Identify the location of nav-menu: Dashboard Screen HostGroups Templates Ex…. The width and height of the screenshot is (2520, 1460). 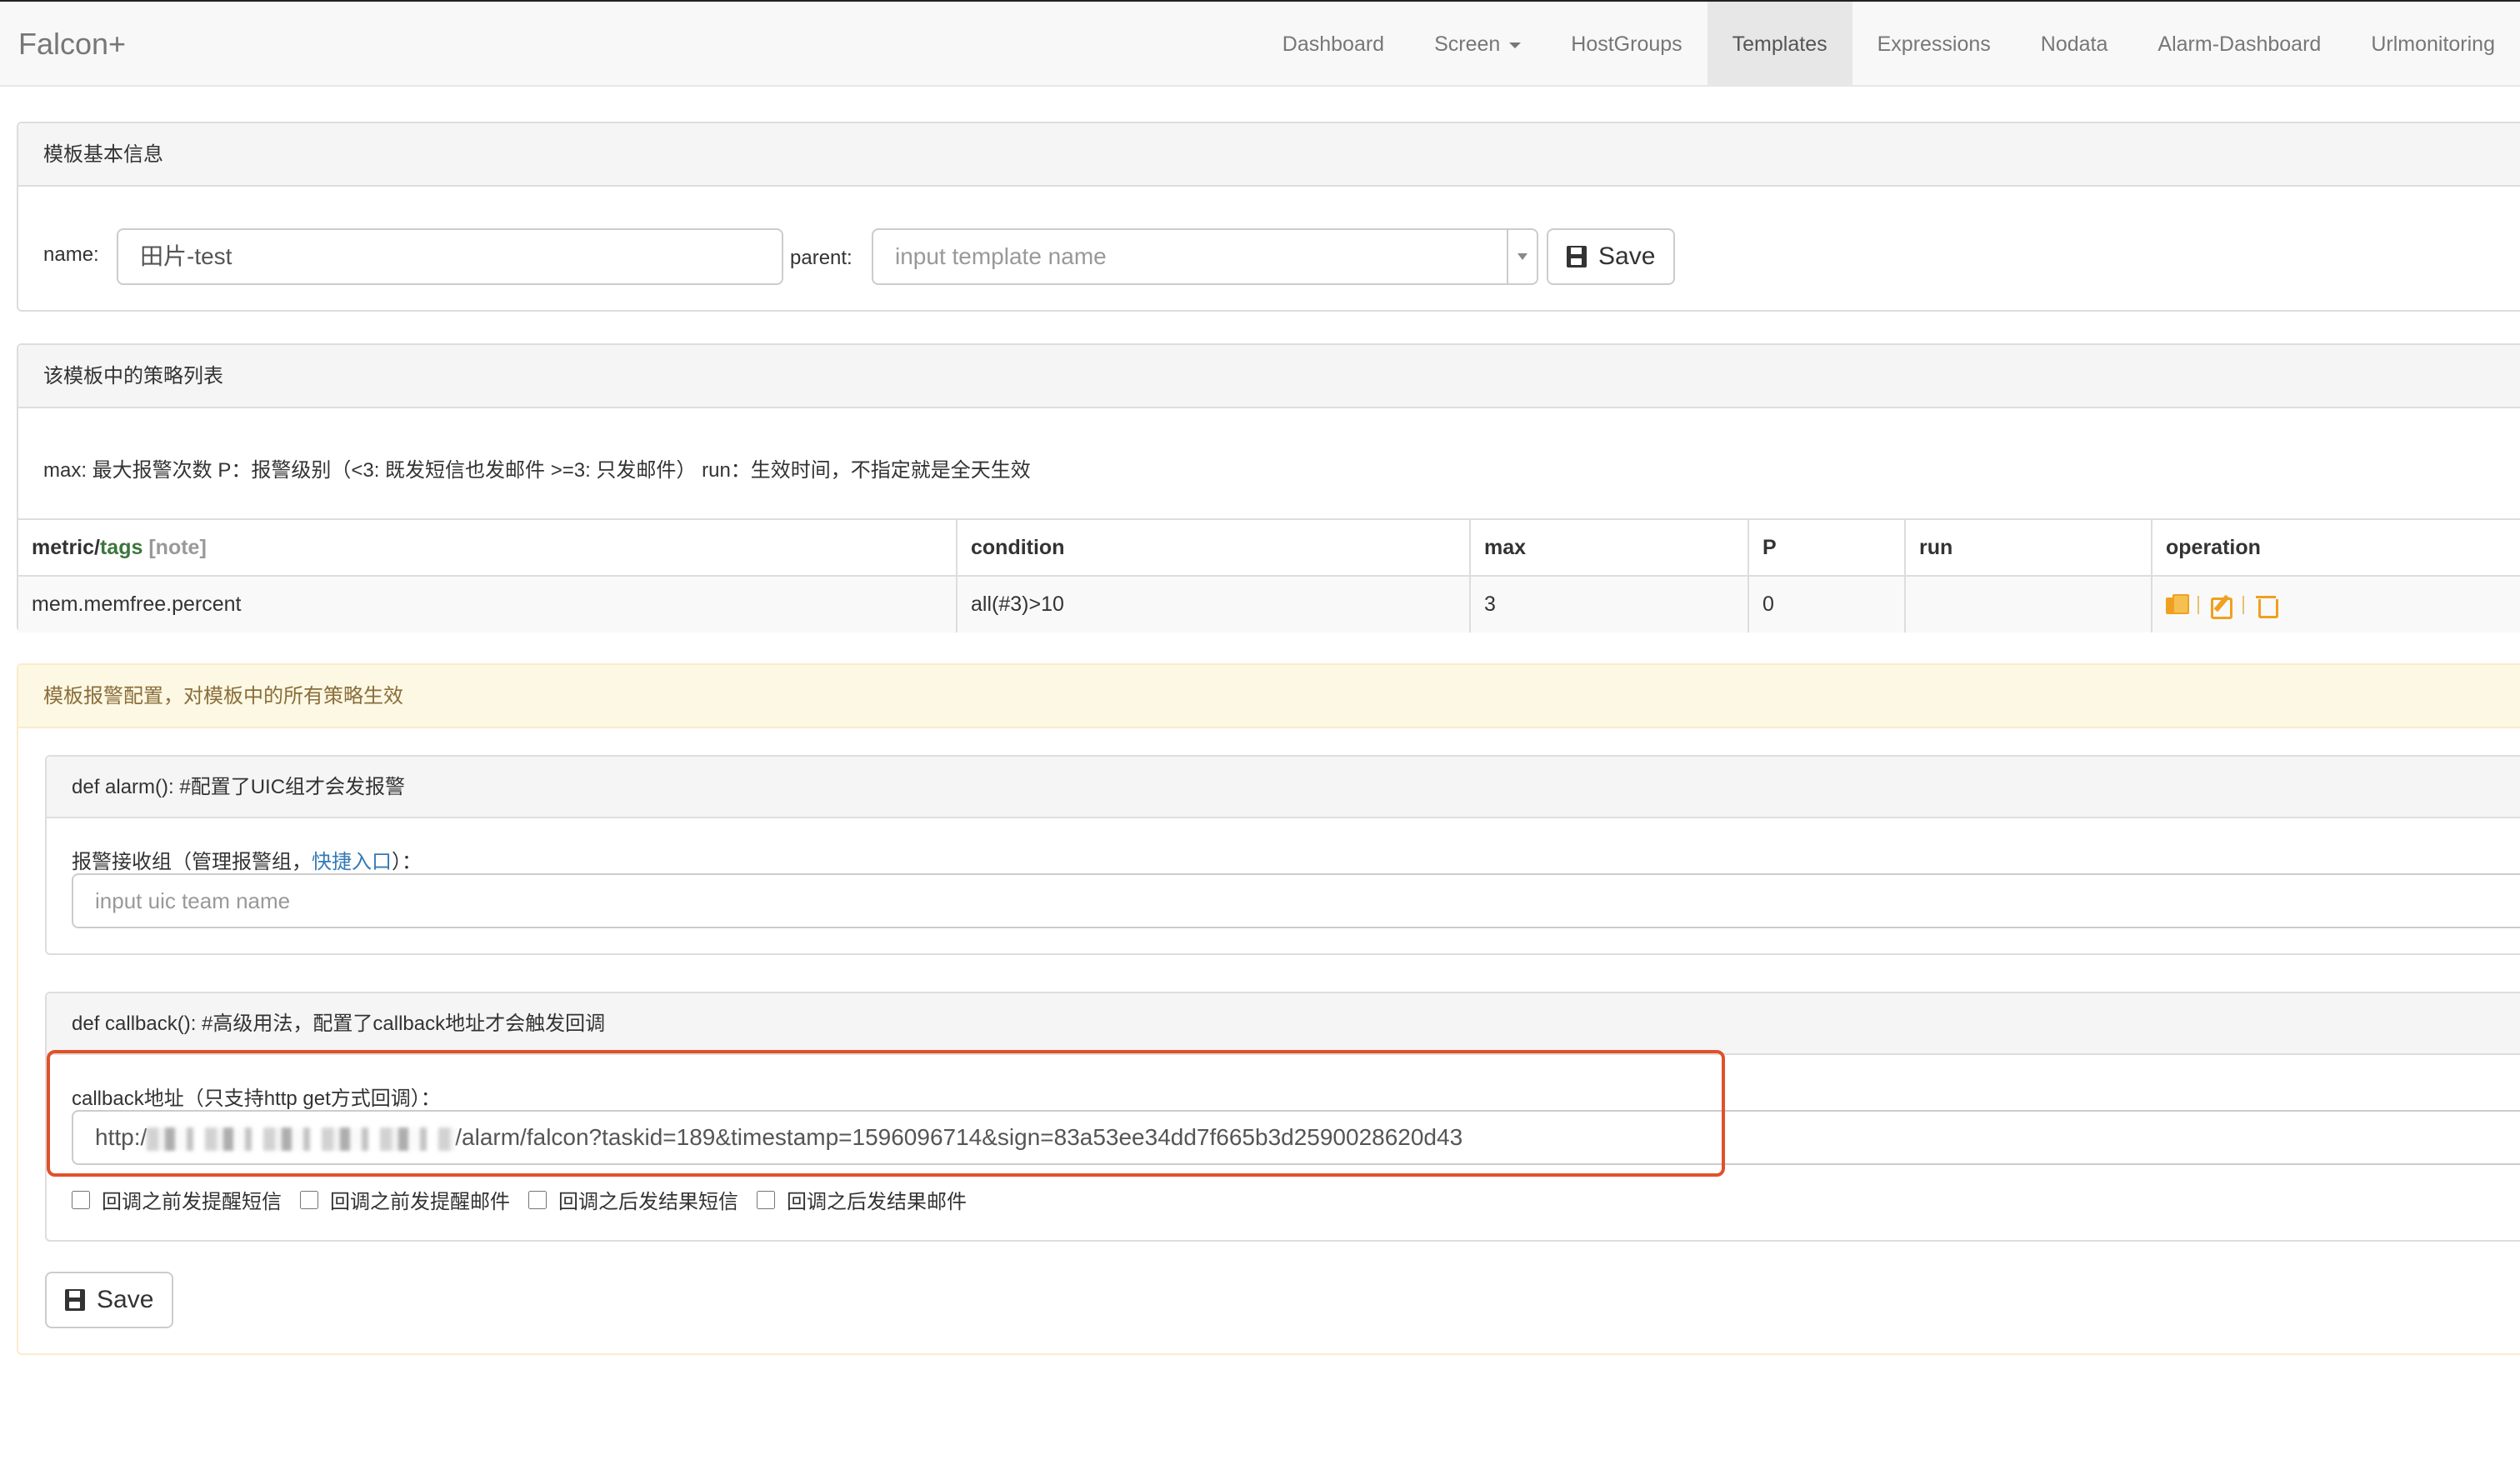
(1889, 44).